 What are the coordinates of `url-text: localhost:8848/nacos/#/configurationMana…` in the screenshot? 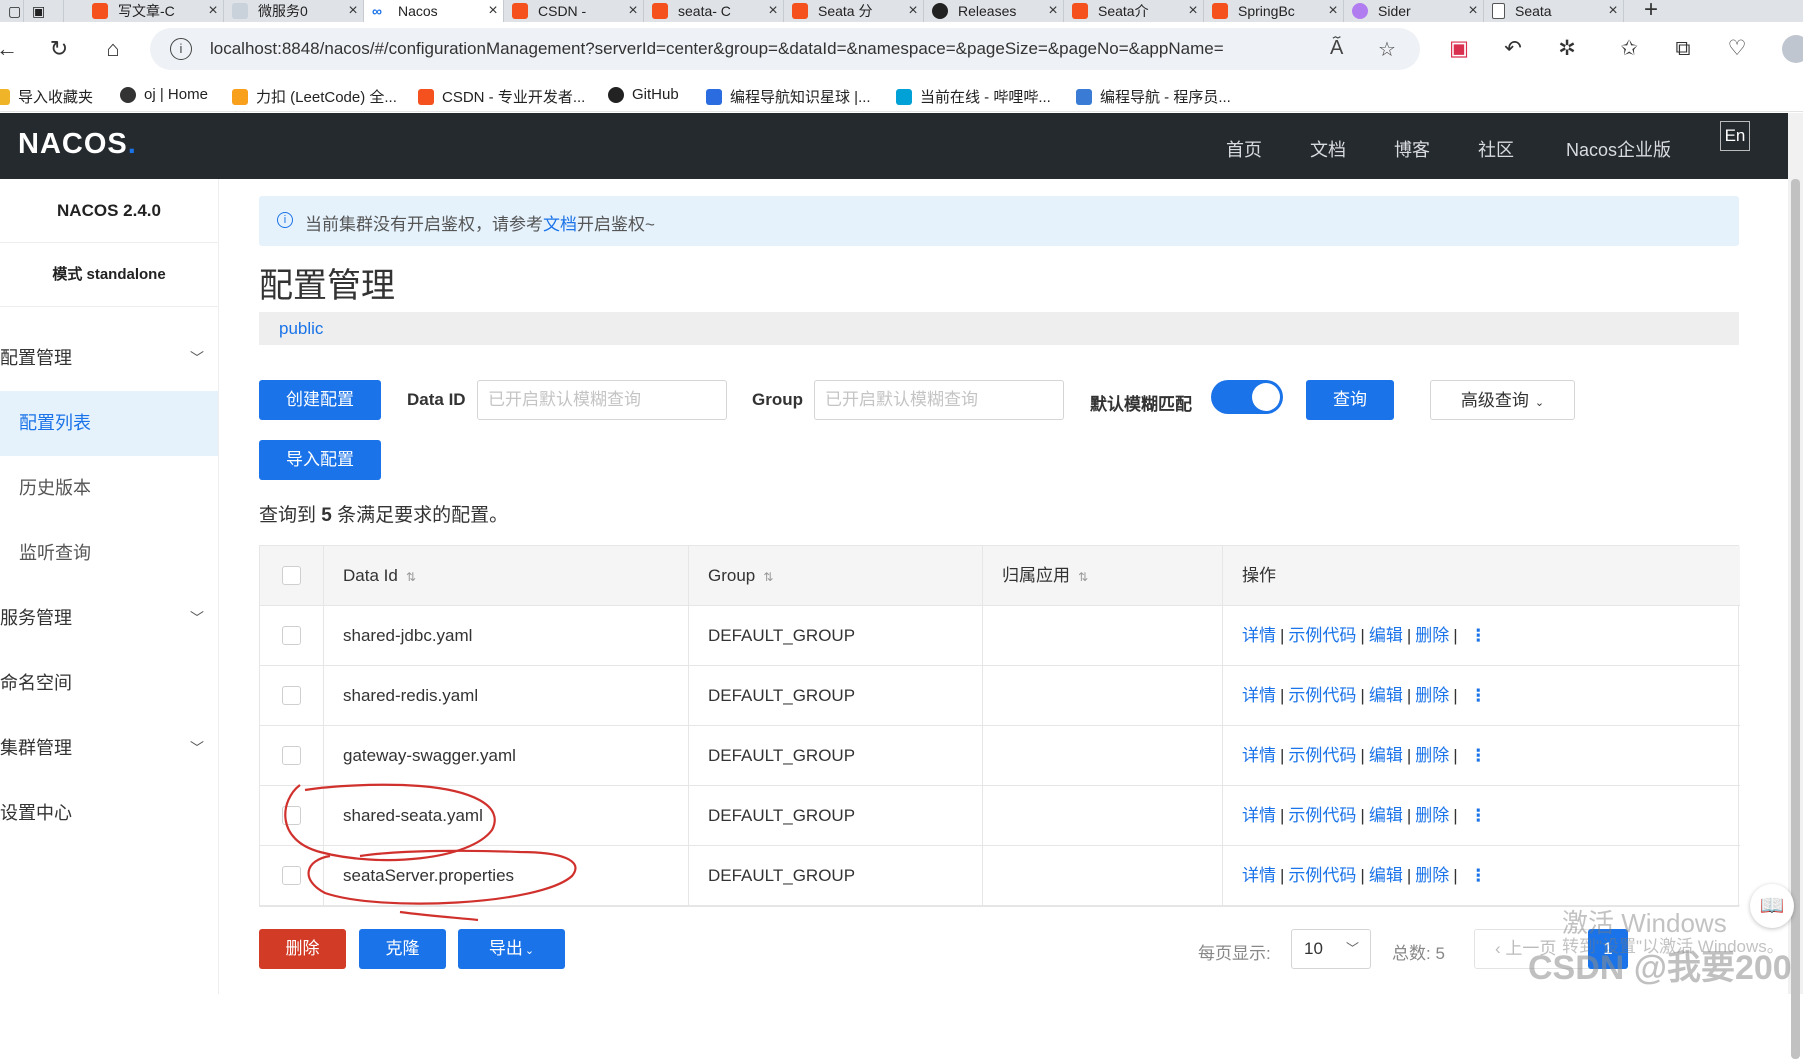 It's located at (717, 49).